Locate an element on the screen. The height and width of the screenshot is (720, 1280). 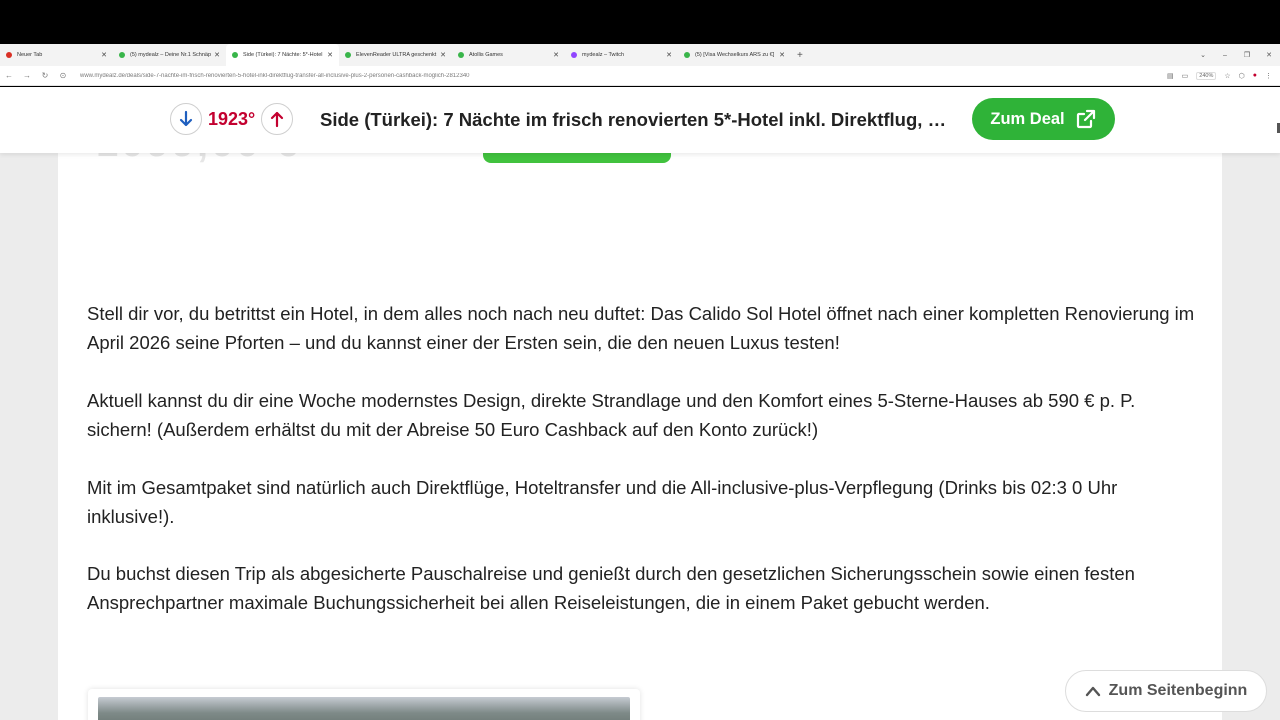
browser-tab: mydealz – Twitch ✕ is located at coordinates (621, 55).